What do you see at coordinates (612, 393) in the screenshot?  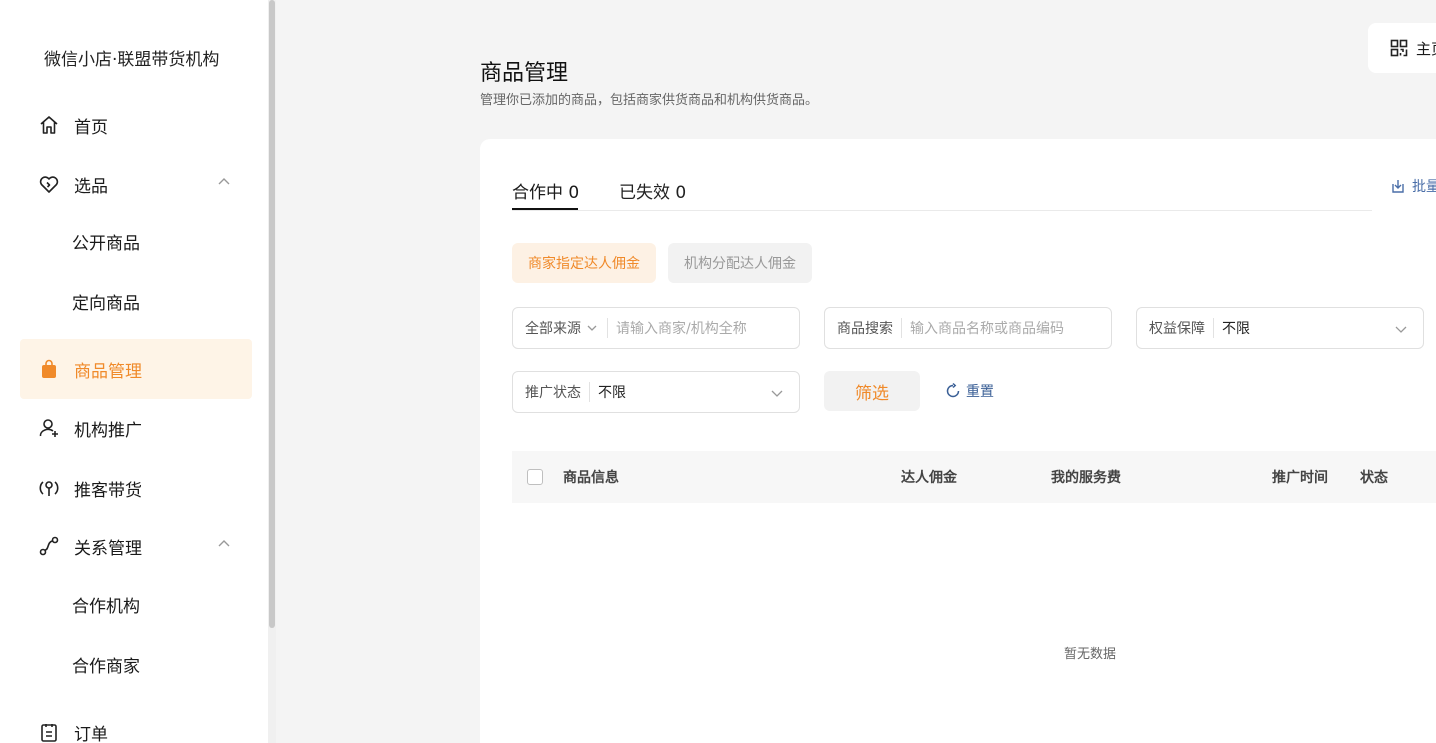 I see `promotion-status-value: 不限` at bounding box center [612, 393].